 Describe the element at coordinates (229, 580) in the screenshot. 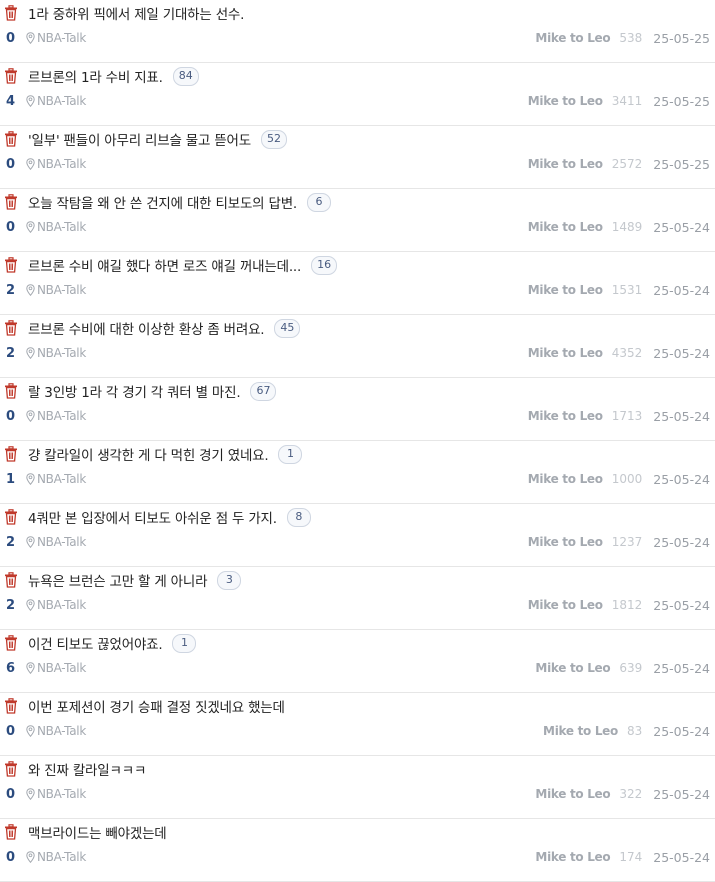

I see `comment-count-badge: 3` at that location.